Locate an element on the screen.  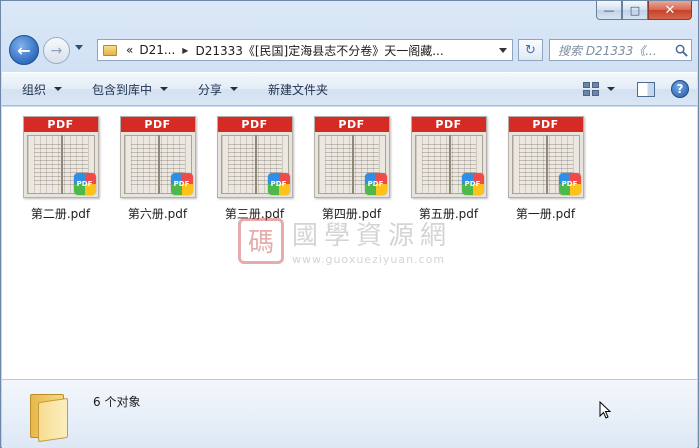
share-label: 分享 is located at coordinates (210, 89).